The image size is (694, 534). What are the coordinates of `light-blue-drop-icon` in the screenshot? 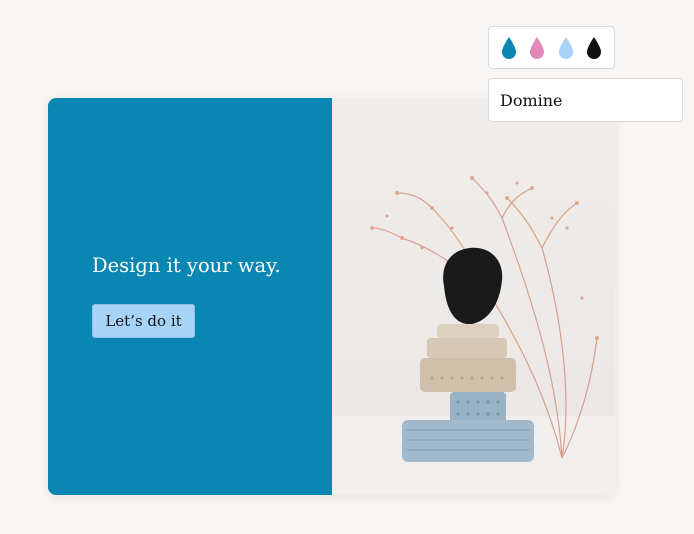 It's located at (566, 48).